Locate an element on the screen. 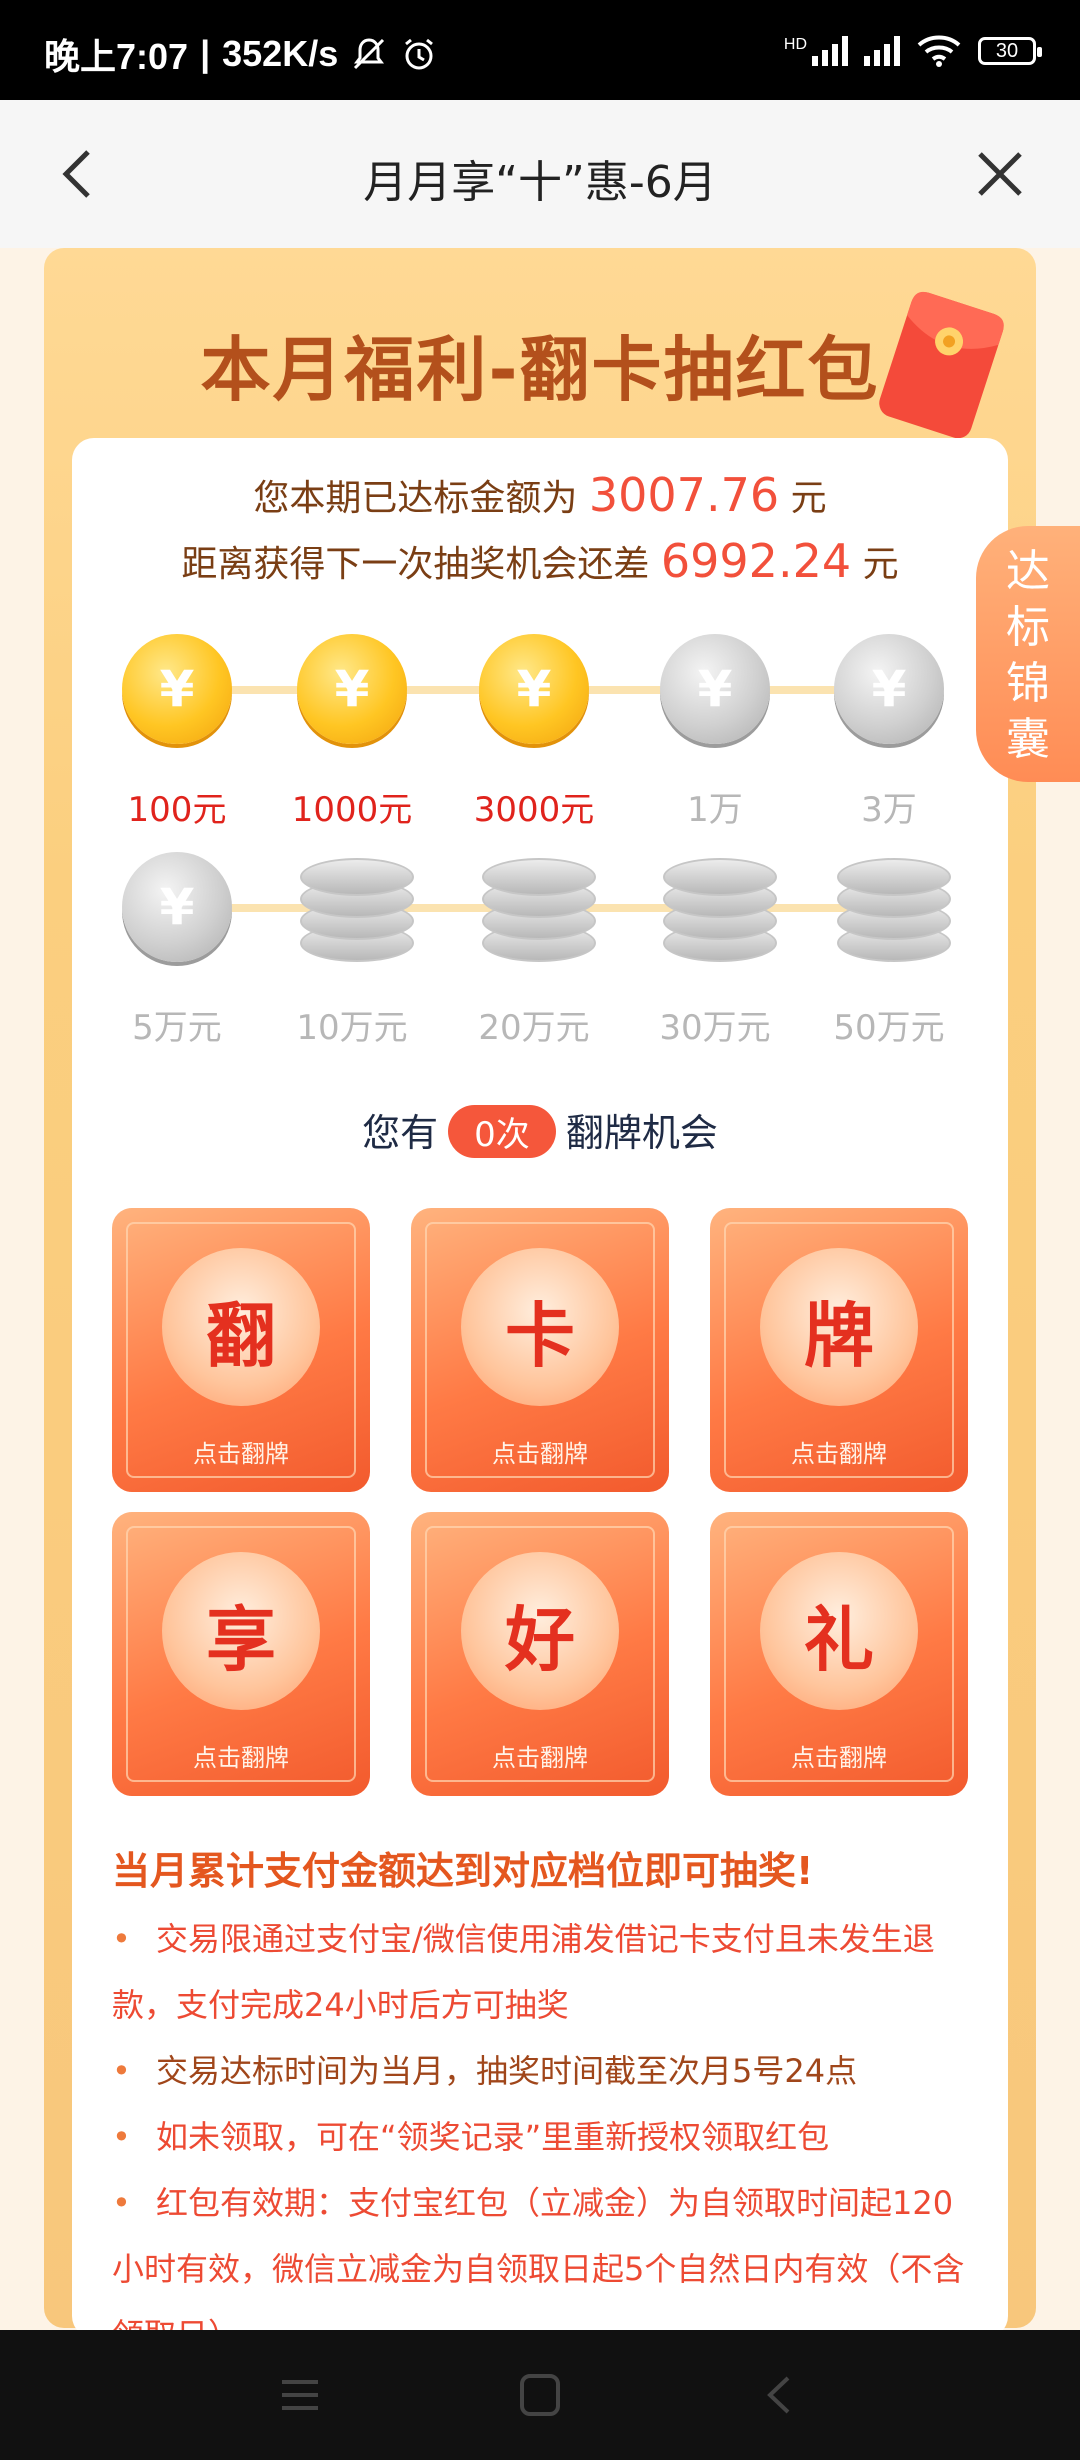  side-tab-char: 标 is located at coordinates (1028, 627).